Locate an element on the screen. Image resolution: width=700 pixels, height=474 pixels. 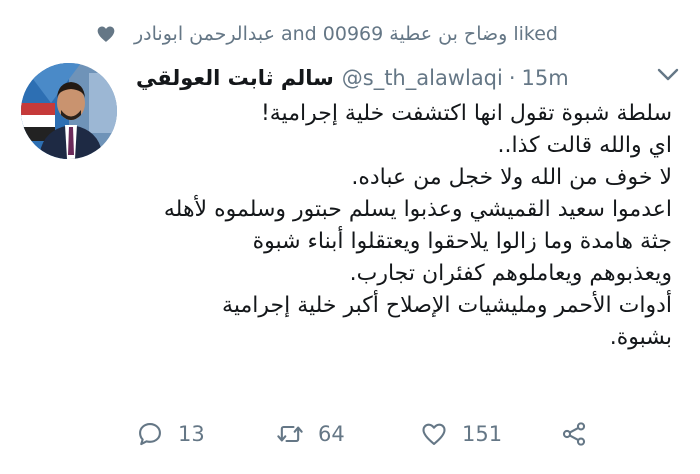
tweet-line: لا خوف من الله ولا خجل من عباده. is located at coordinates (511, 177).